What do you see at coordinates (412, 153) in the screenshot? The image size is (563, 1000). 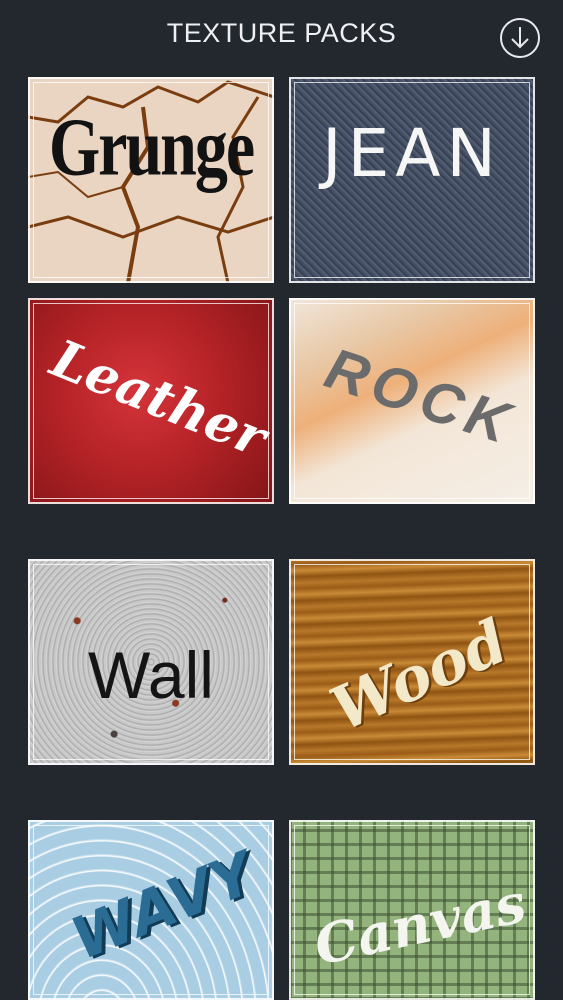 I see `pack-label: JEAN` at bounding box center [412, 153].